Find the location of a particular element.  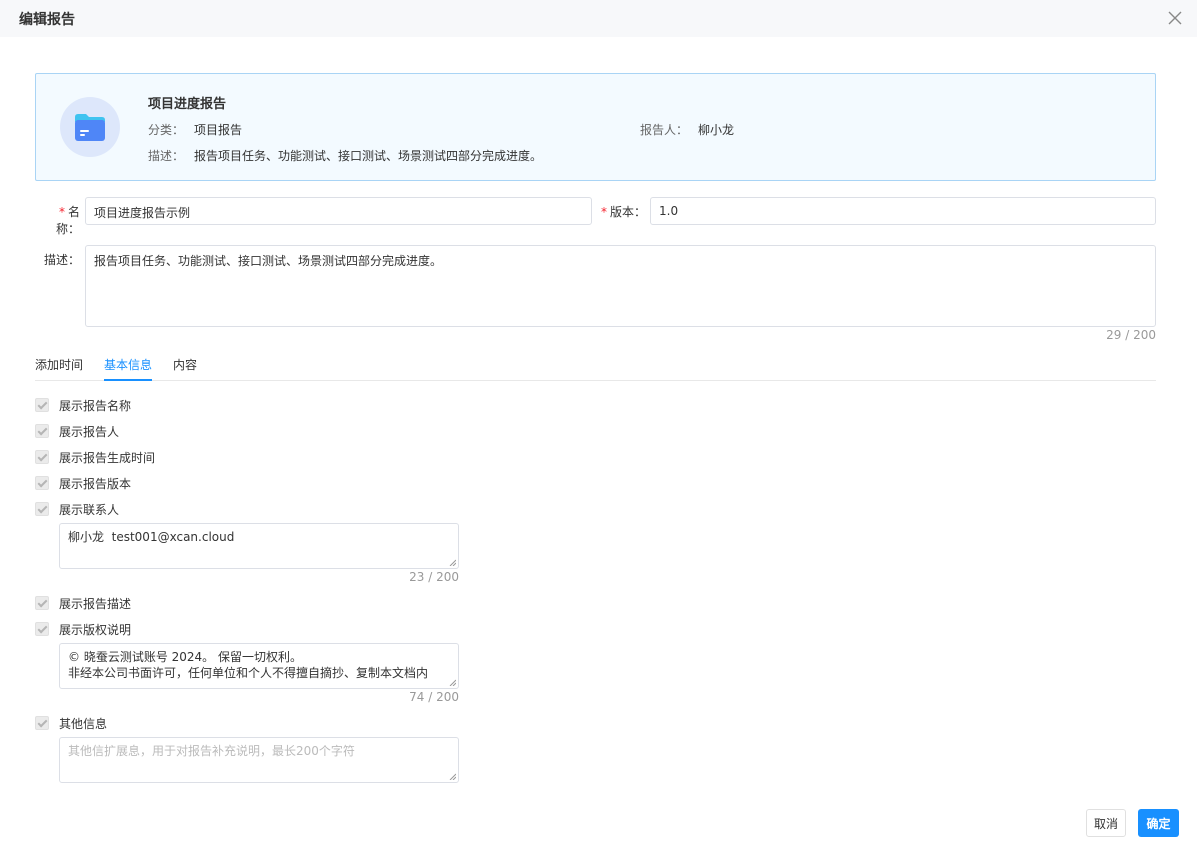

copyright-counter: 74 / 200 is located at coordinates (434, 697).